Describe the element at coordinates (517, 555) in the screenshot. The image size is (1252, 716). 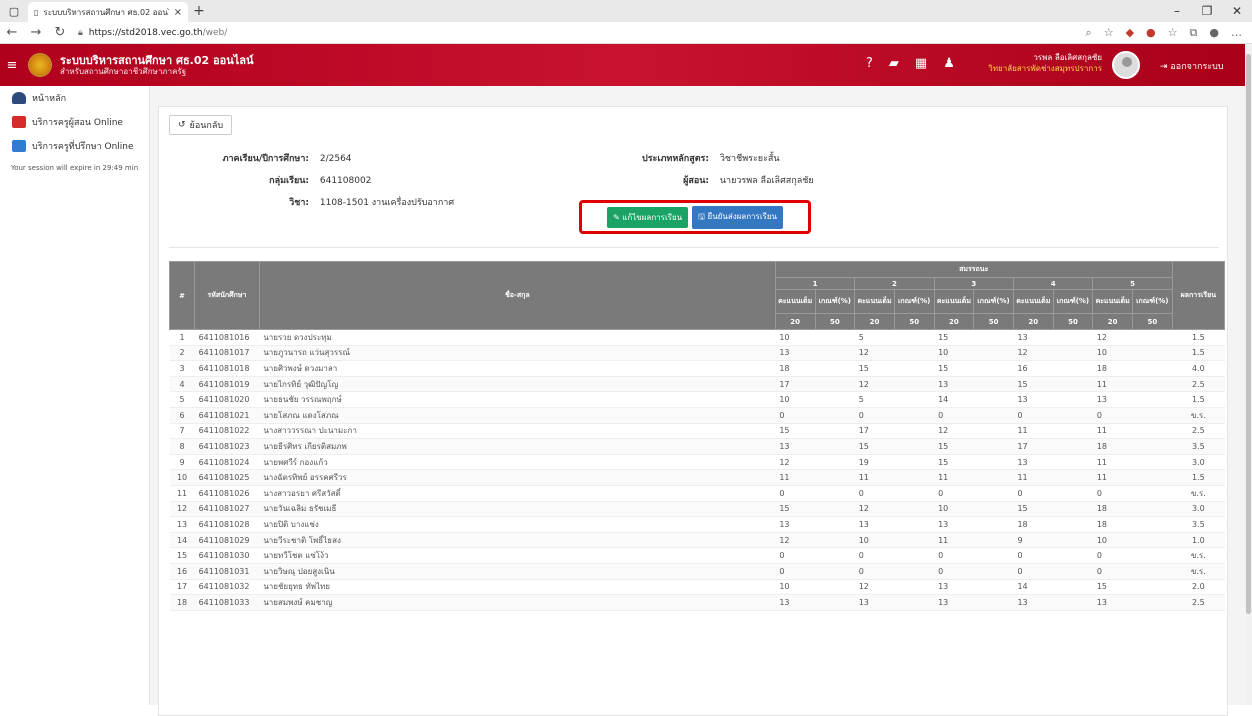
I see `student-name: นายทวีโชต แซ่โง้ว` at that location.